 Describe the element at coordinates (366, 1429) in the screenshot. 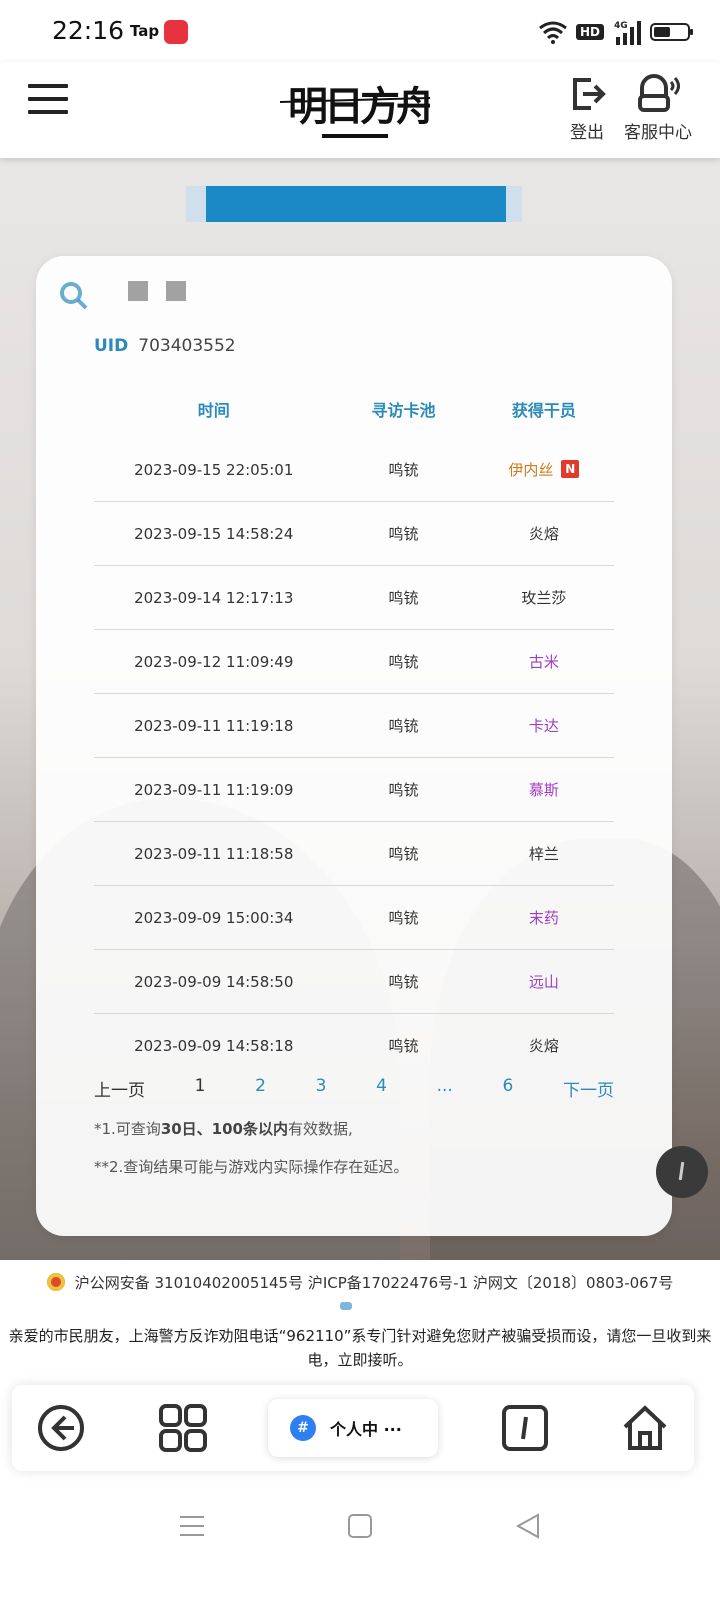

I see `tab-title: 个人中 ···` at that location.